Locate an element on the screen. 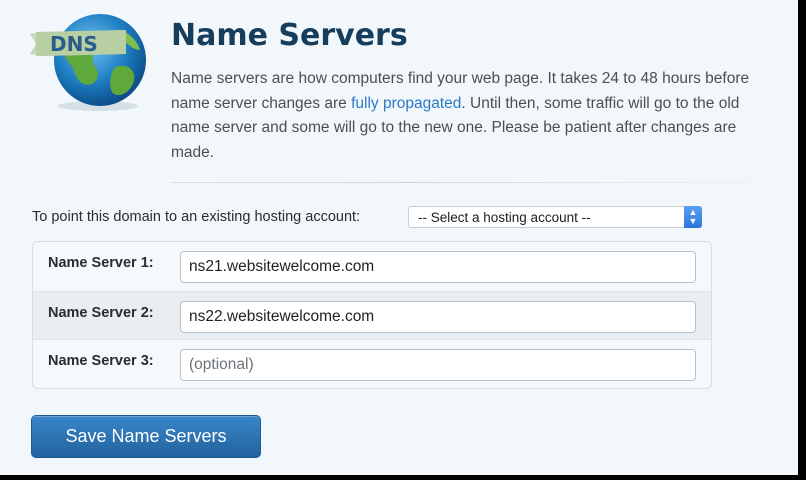  hosting-select-value: -- Select a hosting account -- is located at coordinates (504, 217).